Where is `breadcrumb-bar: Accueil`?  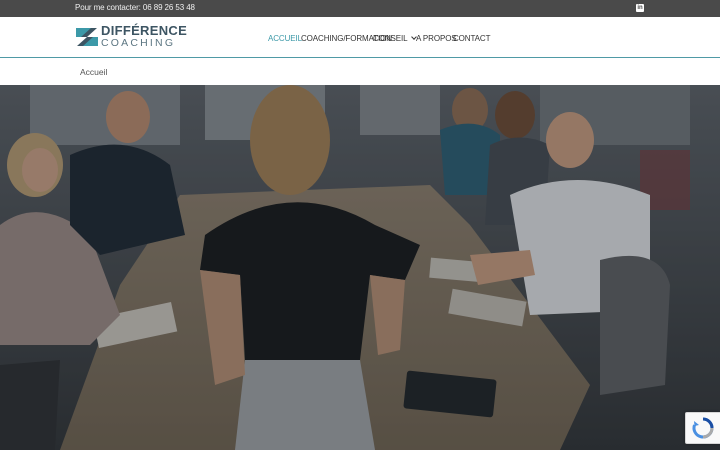
breadcrumb-bar: Accueil is located at coordinates (360, 72).